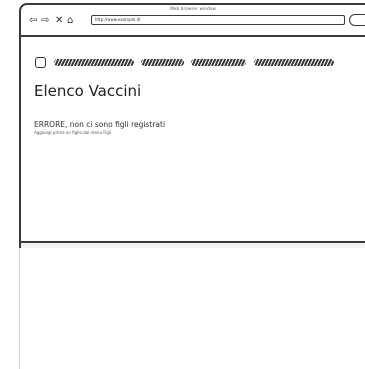 This screenshot has width=365, height=369. I want to click on address-bar: http://www.example.it/, so click(218, 20).